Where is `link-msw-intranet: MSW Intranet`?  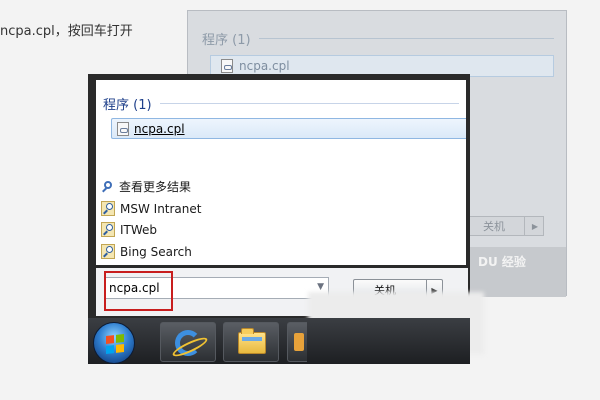 link-msw-intranet: MSW Intranet is located at coordinates (151, 208).